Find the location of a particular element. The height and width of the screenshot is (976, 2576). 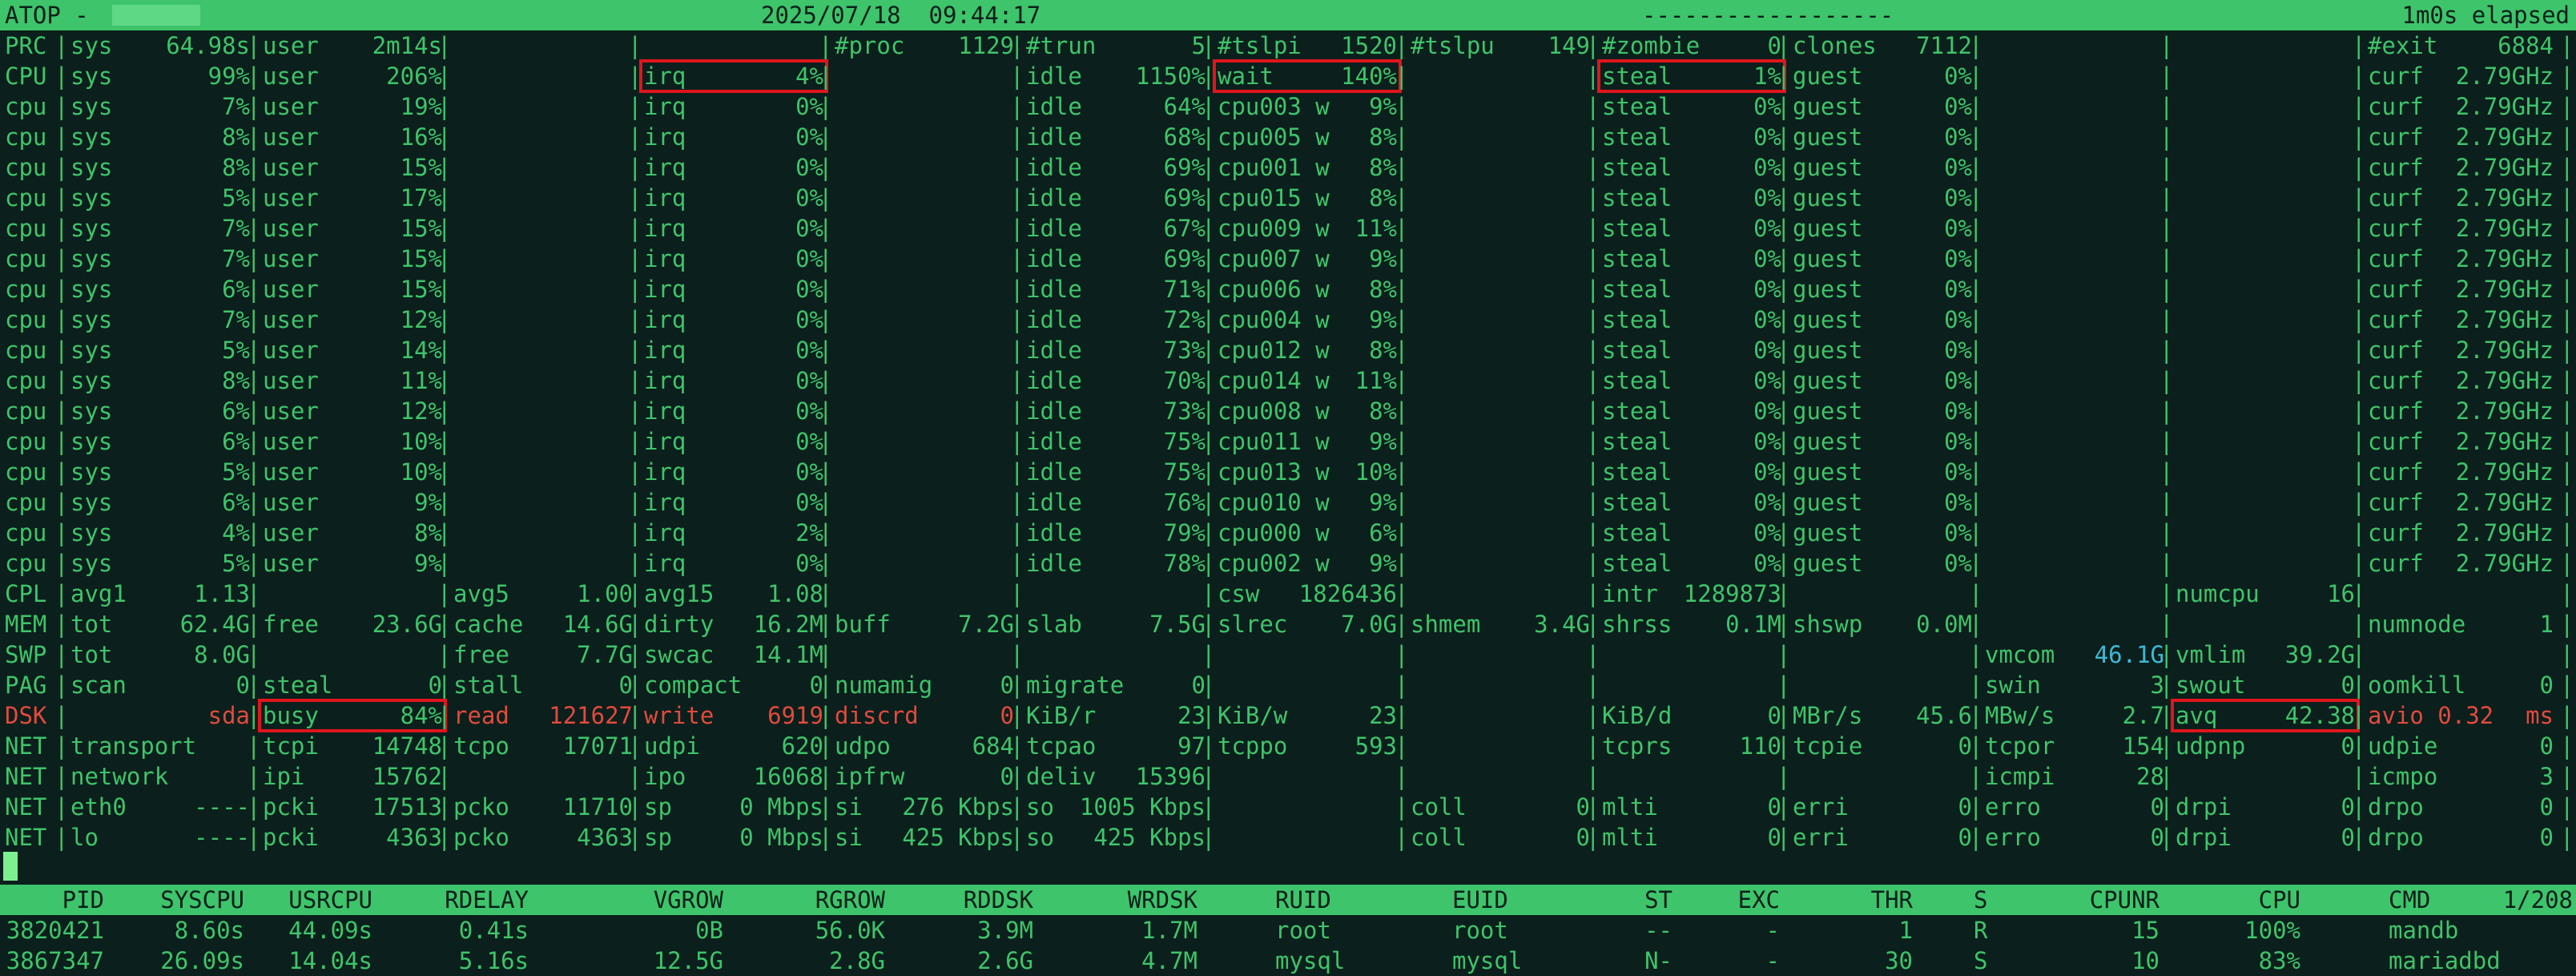

stat-key: udpie is located at coordinates (2403, 746).